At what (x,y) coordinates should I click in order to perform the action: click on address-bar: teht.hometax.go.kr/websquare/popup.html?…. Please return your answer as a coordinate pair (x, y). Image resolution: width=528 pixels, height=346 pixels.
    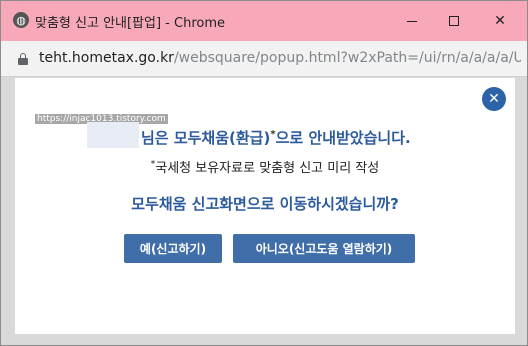
    Looking at the image, I should click on (264, 59).